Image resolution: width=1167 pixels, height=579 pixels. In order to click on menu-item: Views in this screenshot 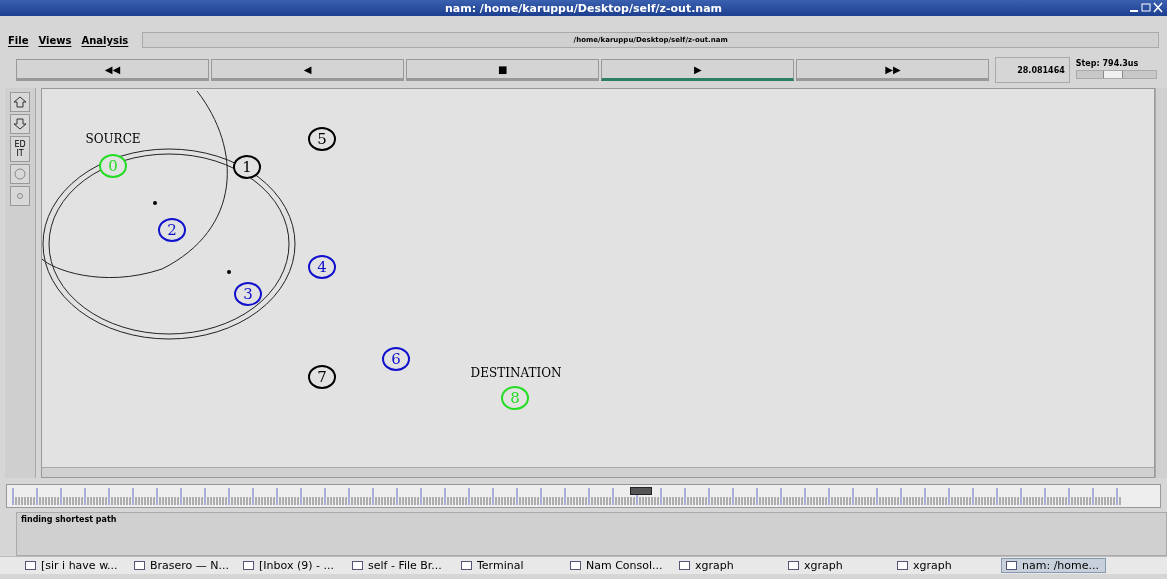, I will do `click(55, 40)`.